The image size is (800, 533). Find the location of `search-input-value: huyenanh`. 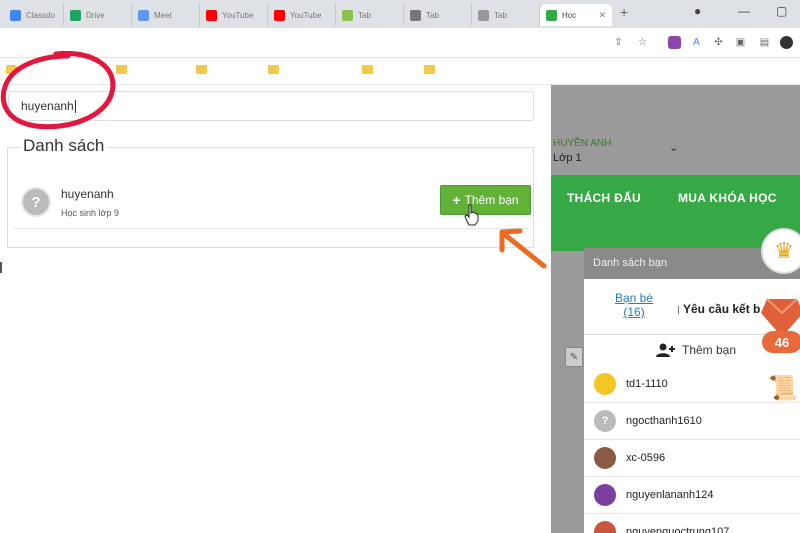

search-input-value: huyenanh is located at coordinates (47, 106).